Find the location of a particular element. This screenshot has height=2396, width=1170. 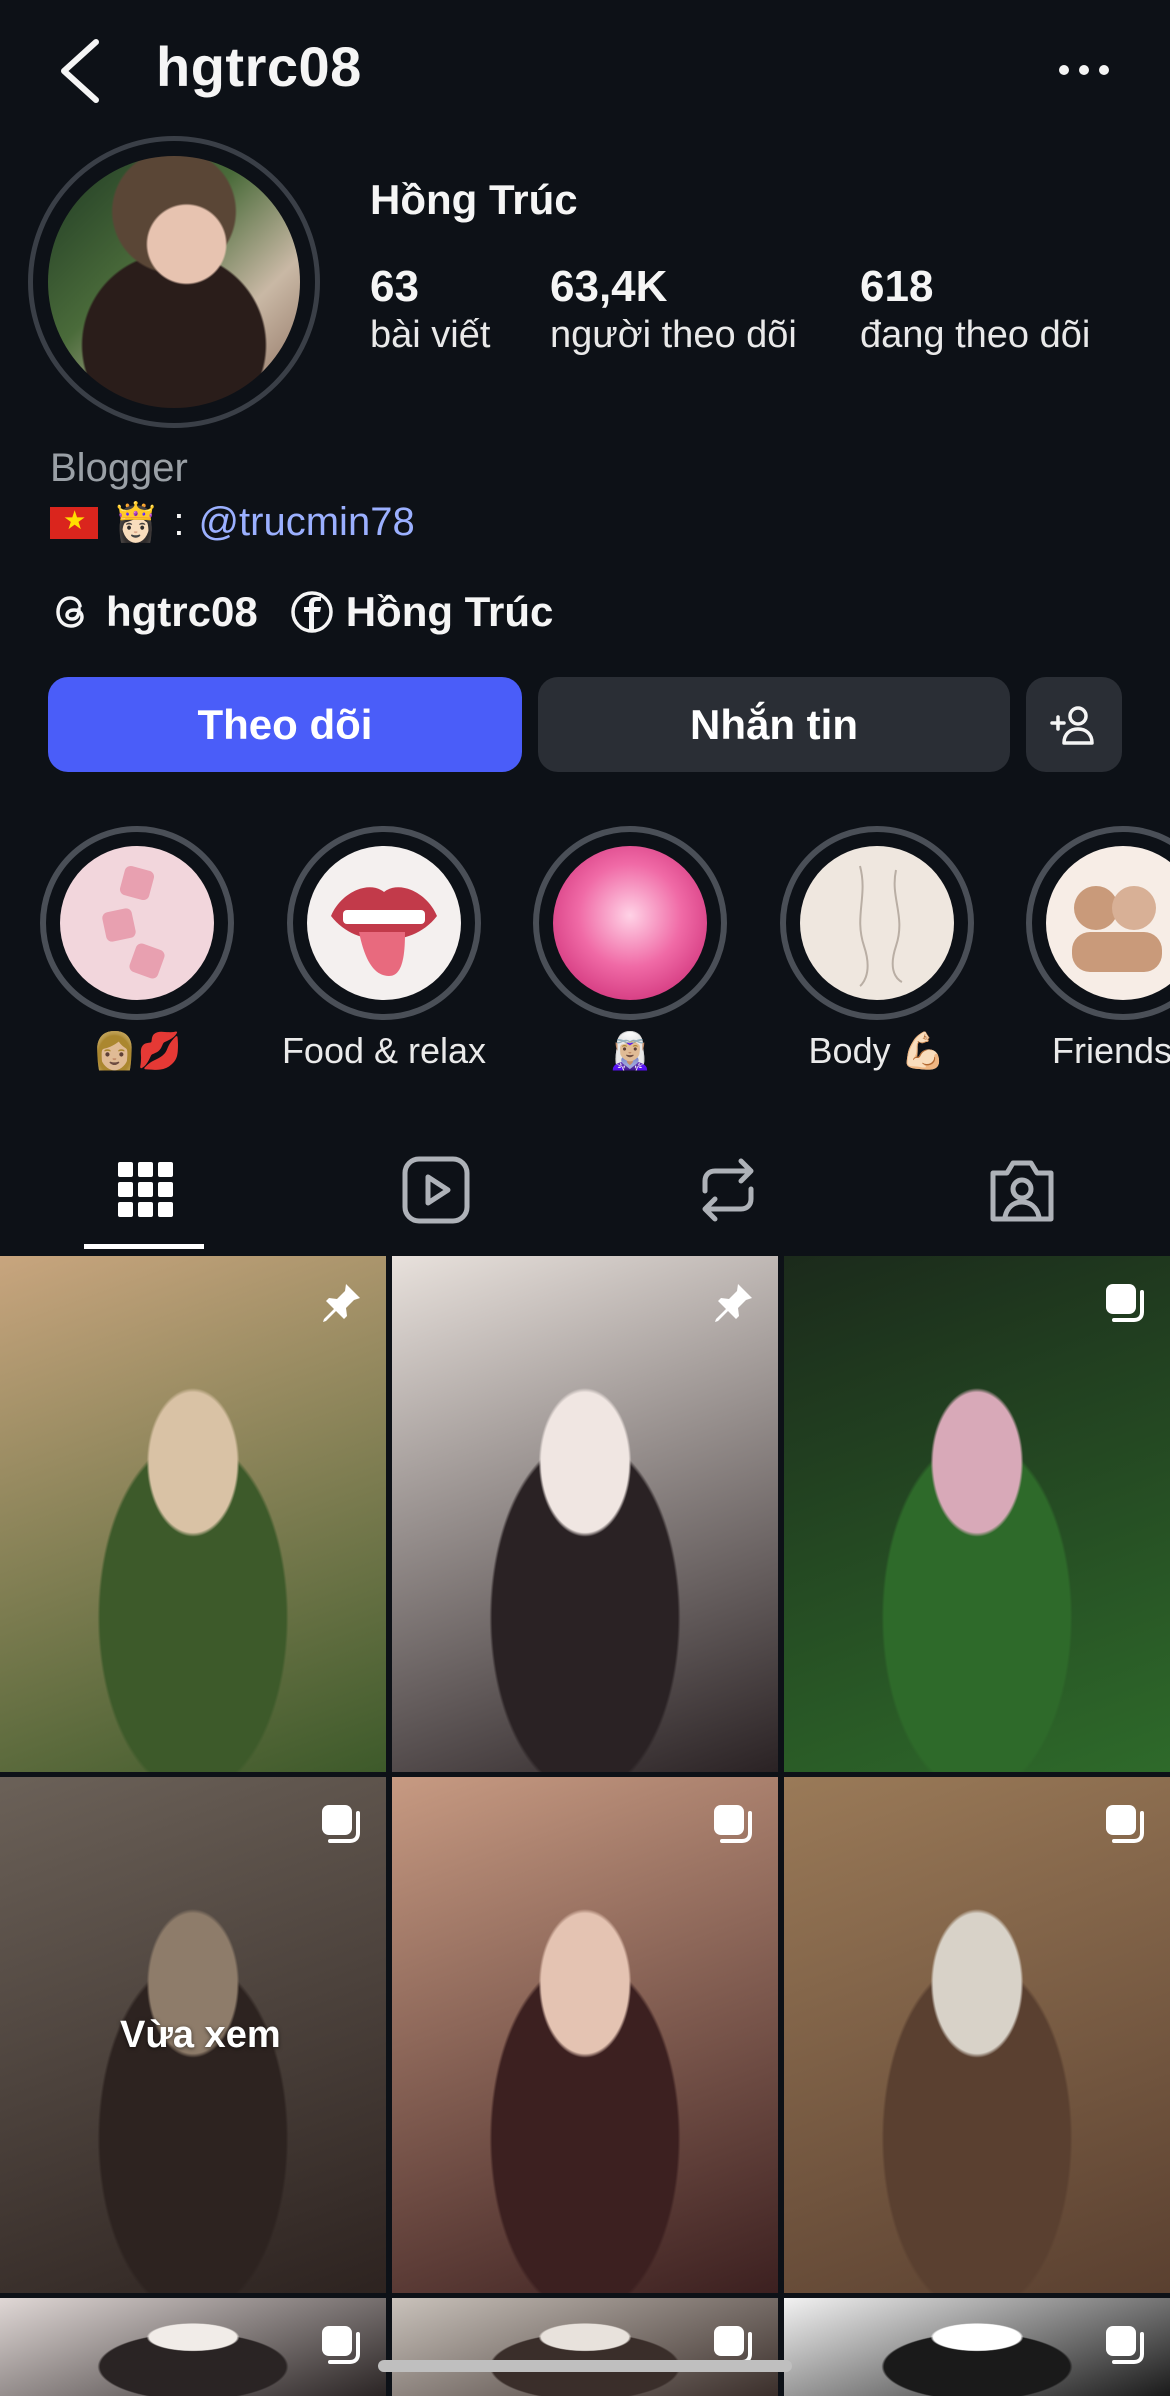

reels-icon is located at coordinates (436, 1190).